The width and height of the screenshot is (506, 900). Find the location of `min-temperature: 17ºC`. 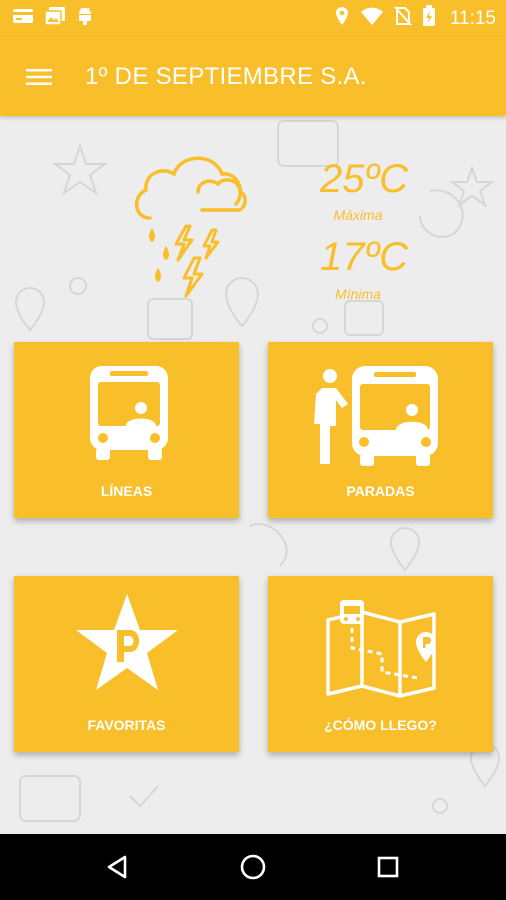

min-temperature: 17ºC is located at coordinates (364, 257).